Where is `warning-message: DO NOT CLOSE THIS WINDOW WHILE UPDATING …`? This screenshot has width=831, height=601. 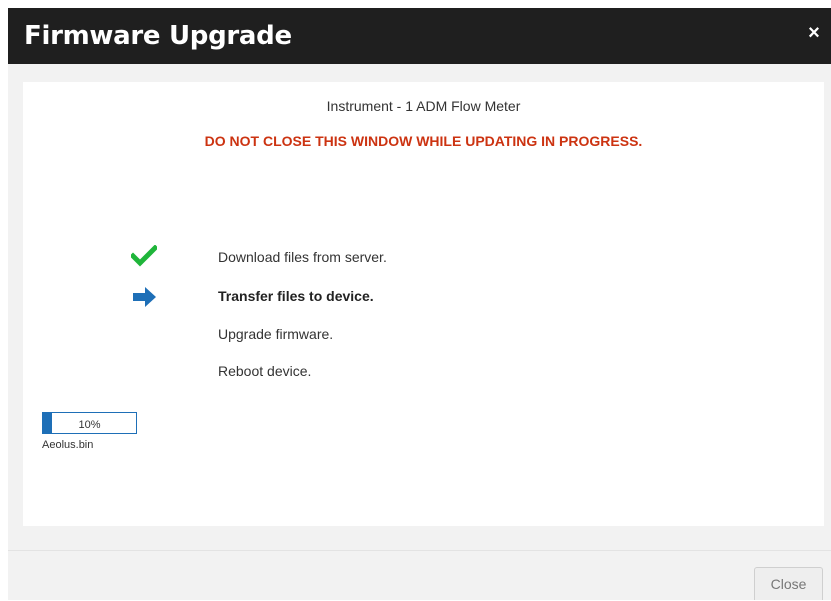 warning-message: DO NOT CLOSE THIS WINDOW WHILE UPDATING … is located at coordinates (423, 141).